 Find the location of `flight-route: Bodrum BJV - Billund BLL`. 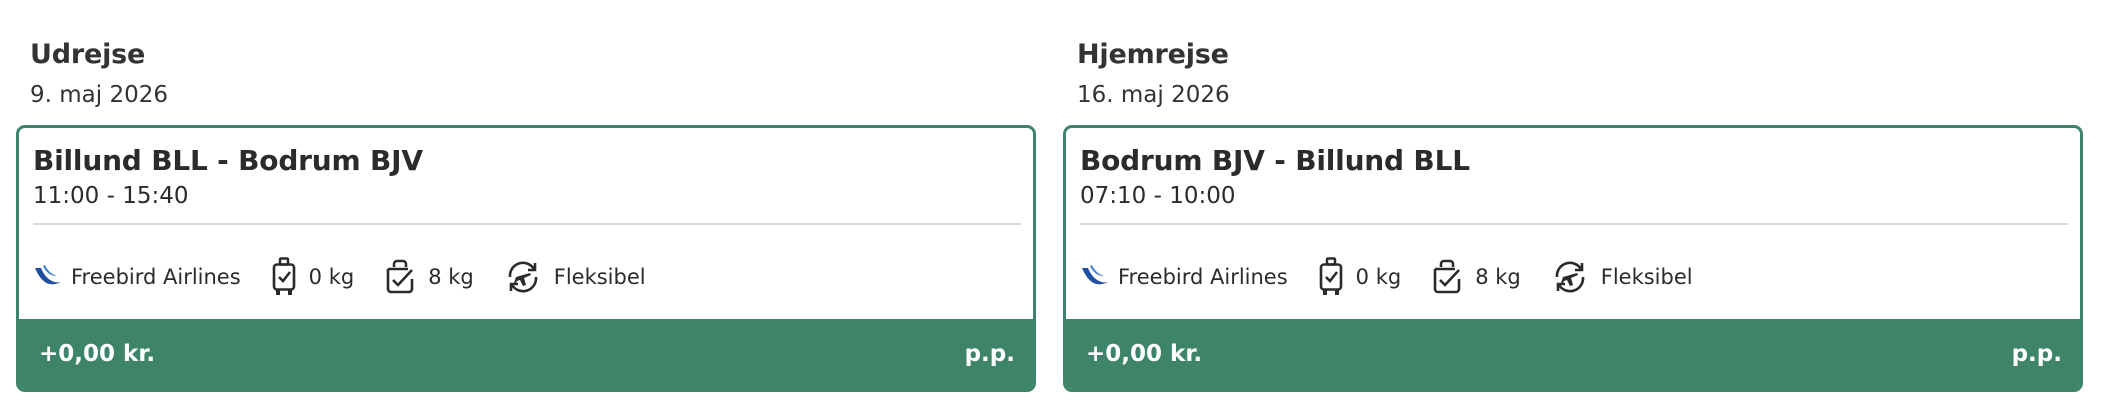

flight-route: Bodrum BJV - Billund BLL is located at coordinates (1275, 160).